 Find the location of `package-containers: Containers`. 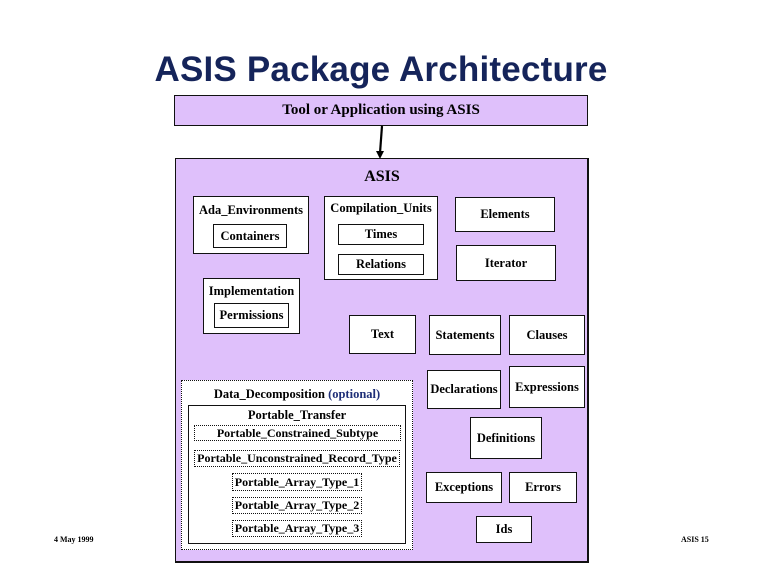

package-containers: Containers is located at coordinates (250, 236).